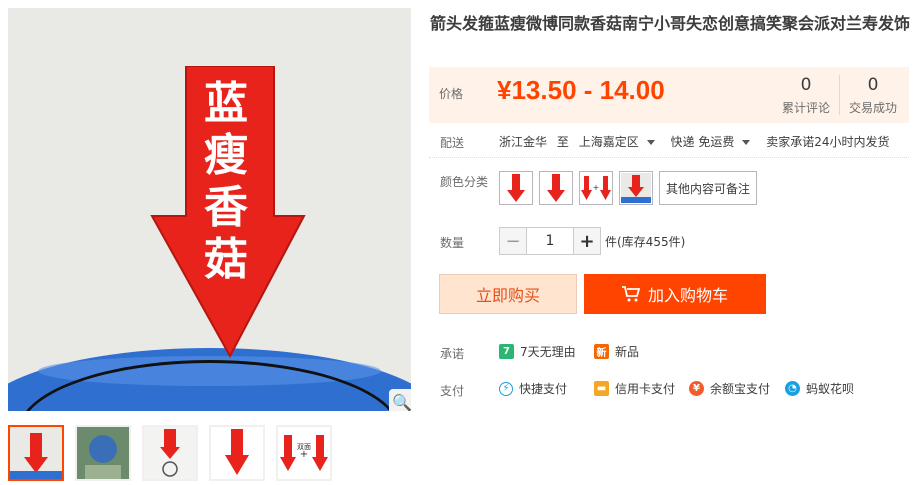  I want to click on ship-from: 浙江金华, so click(523, 142).